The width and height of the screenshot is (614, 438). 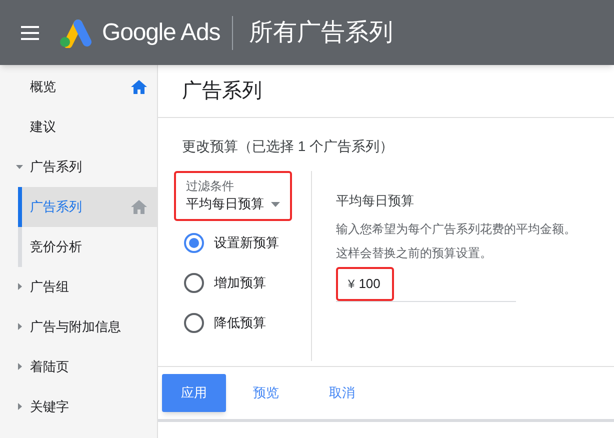 I want to click on sidebar-item: 关键字, so click(x=78, y=407).